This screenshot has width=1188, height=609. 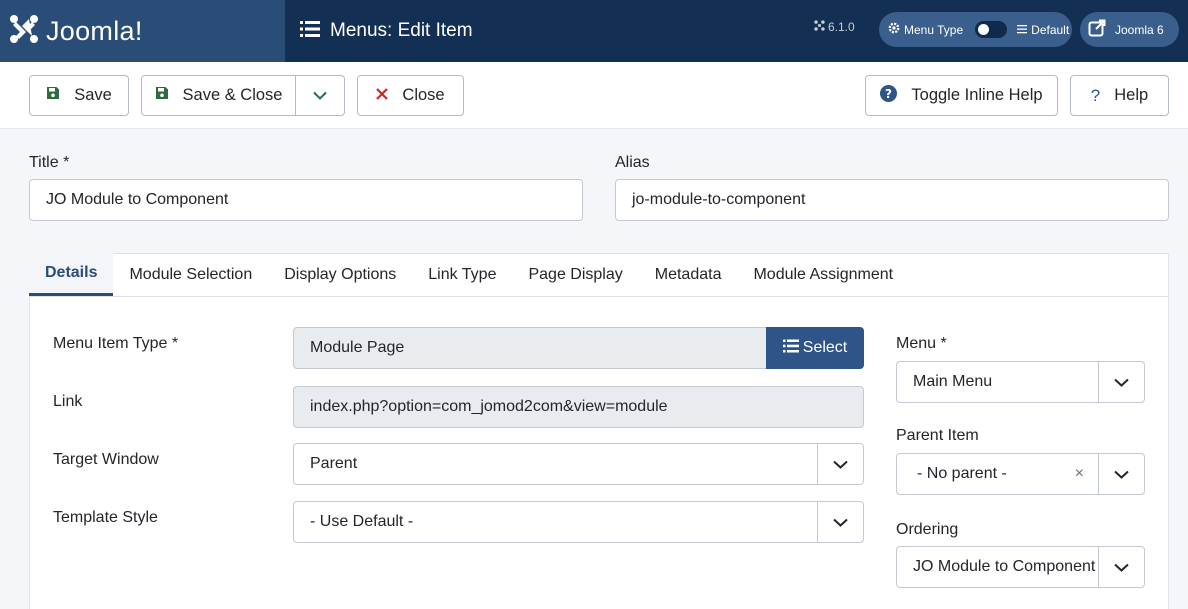 I want to click on help-button: ? Help, so click(x=1119, y=95).